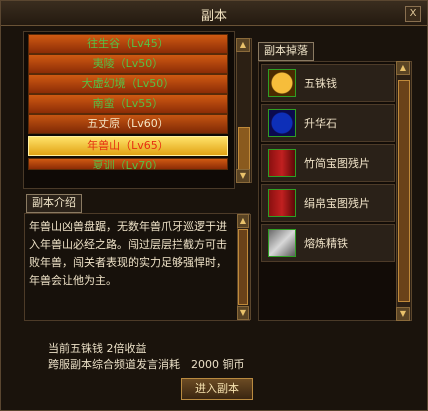 Image resolution: width=428 pixels, height=411 pixels. I want to click on drops-scroll-thumb, so click(404, 191).